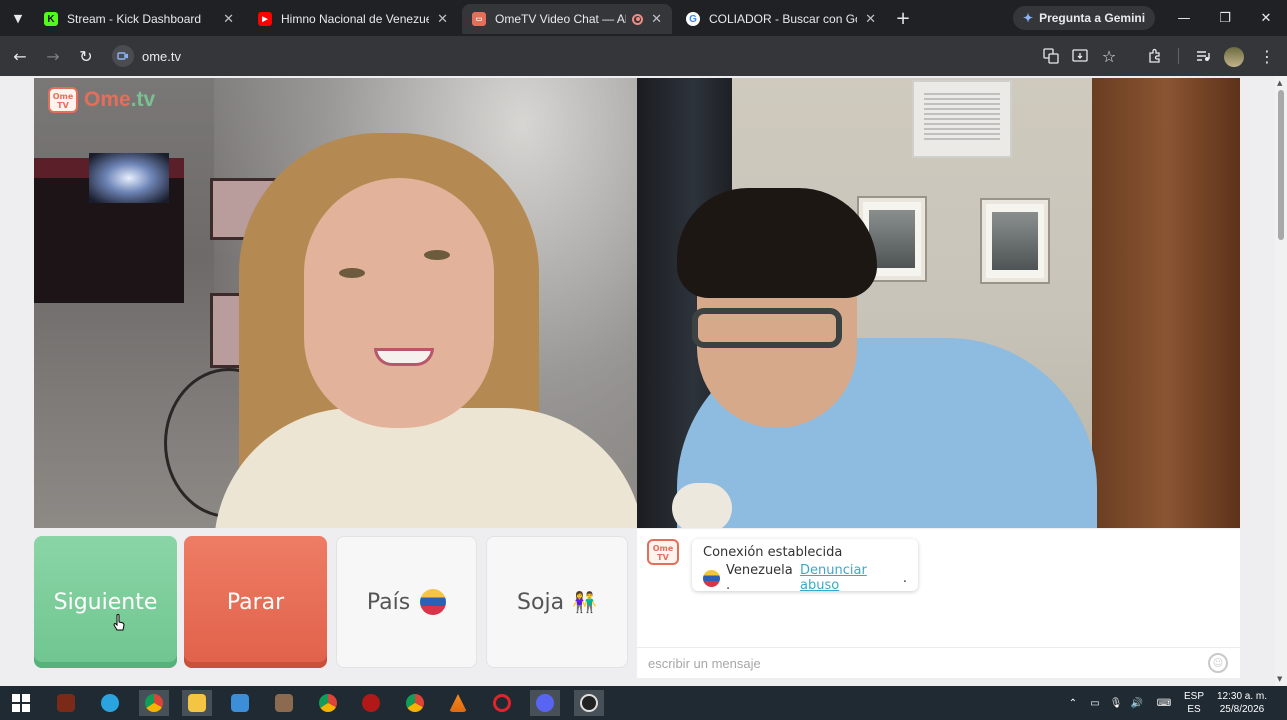 The width and height of the screenshot is (1287, 720). Describe the element at coordinates (86, 56) in the screenshot. I see `reload-icon: ↻` at that location.